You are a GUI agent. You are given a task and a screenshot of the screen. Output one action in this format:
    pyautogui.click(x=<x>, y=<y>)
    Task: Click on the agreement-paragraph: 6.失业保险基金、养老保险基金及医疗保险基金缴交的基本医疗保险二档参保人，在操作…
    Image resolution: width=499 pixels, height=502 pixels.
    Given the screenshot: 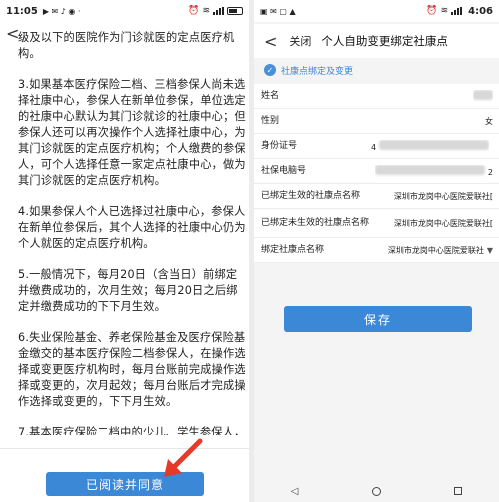 What is the action you would take?
    pyautogui.click(x=132, y=369)
    